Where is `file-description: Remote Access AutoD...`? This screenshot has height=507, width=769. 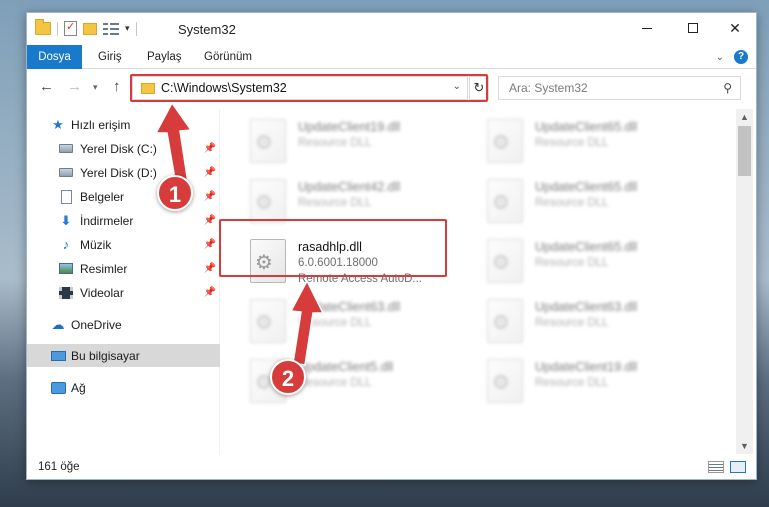 file-description: Remote Access AutoD... is located at coordinates (360, 279).